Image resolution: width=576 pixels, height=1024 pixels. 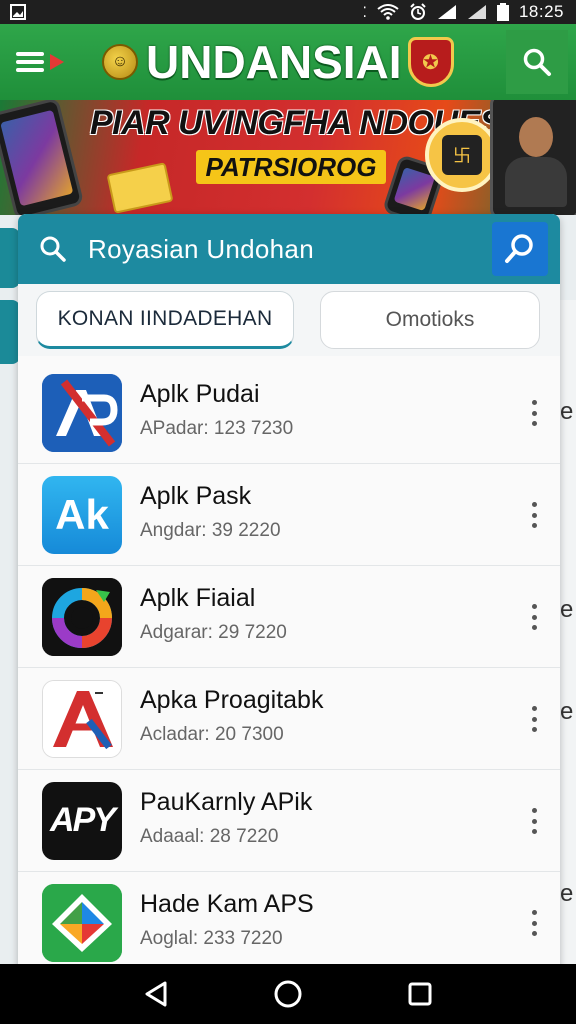 What do you see at coordinates (289, 821) in the screenshot?
I see `list-item: APY PauKarnly APik Adaaal: 28 7220` at bounding box center [289, 821].